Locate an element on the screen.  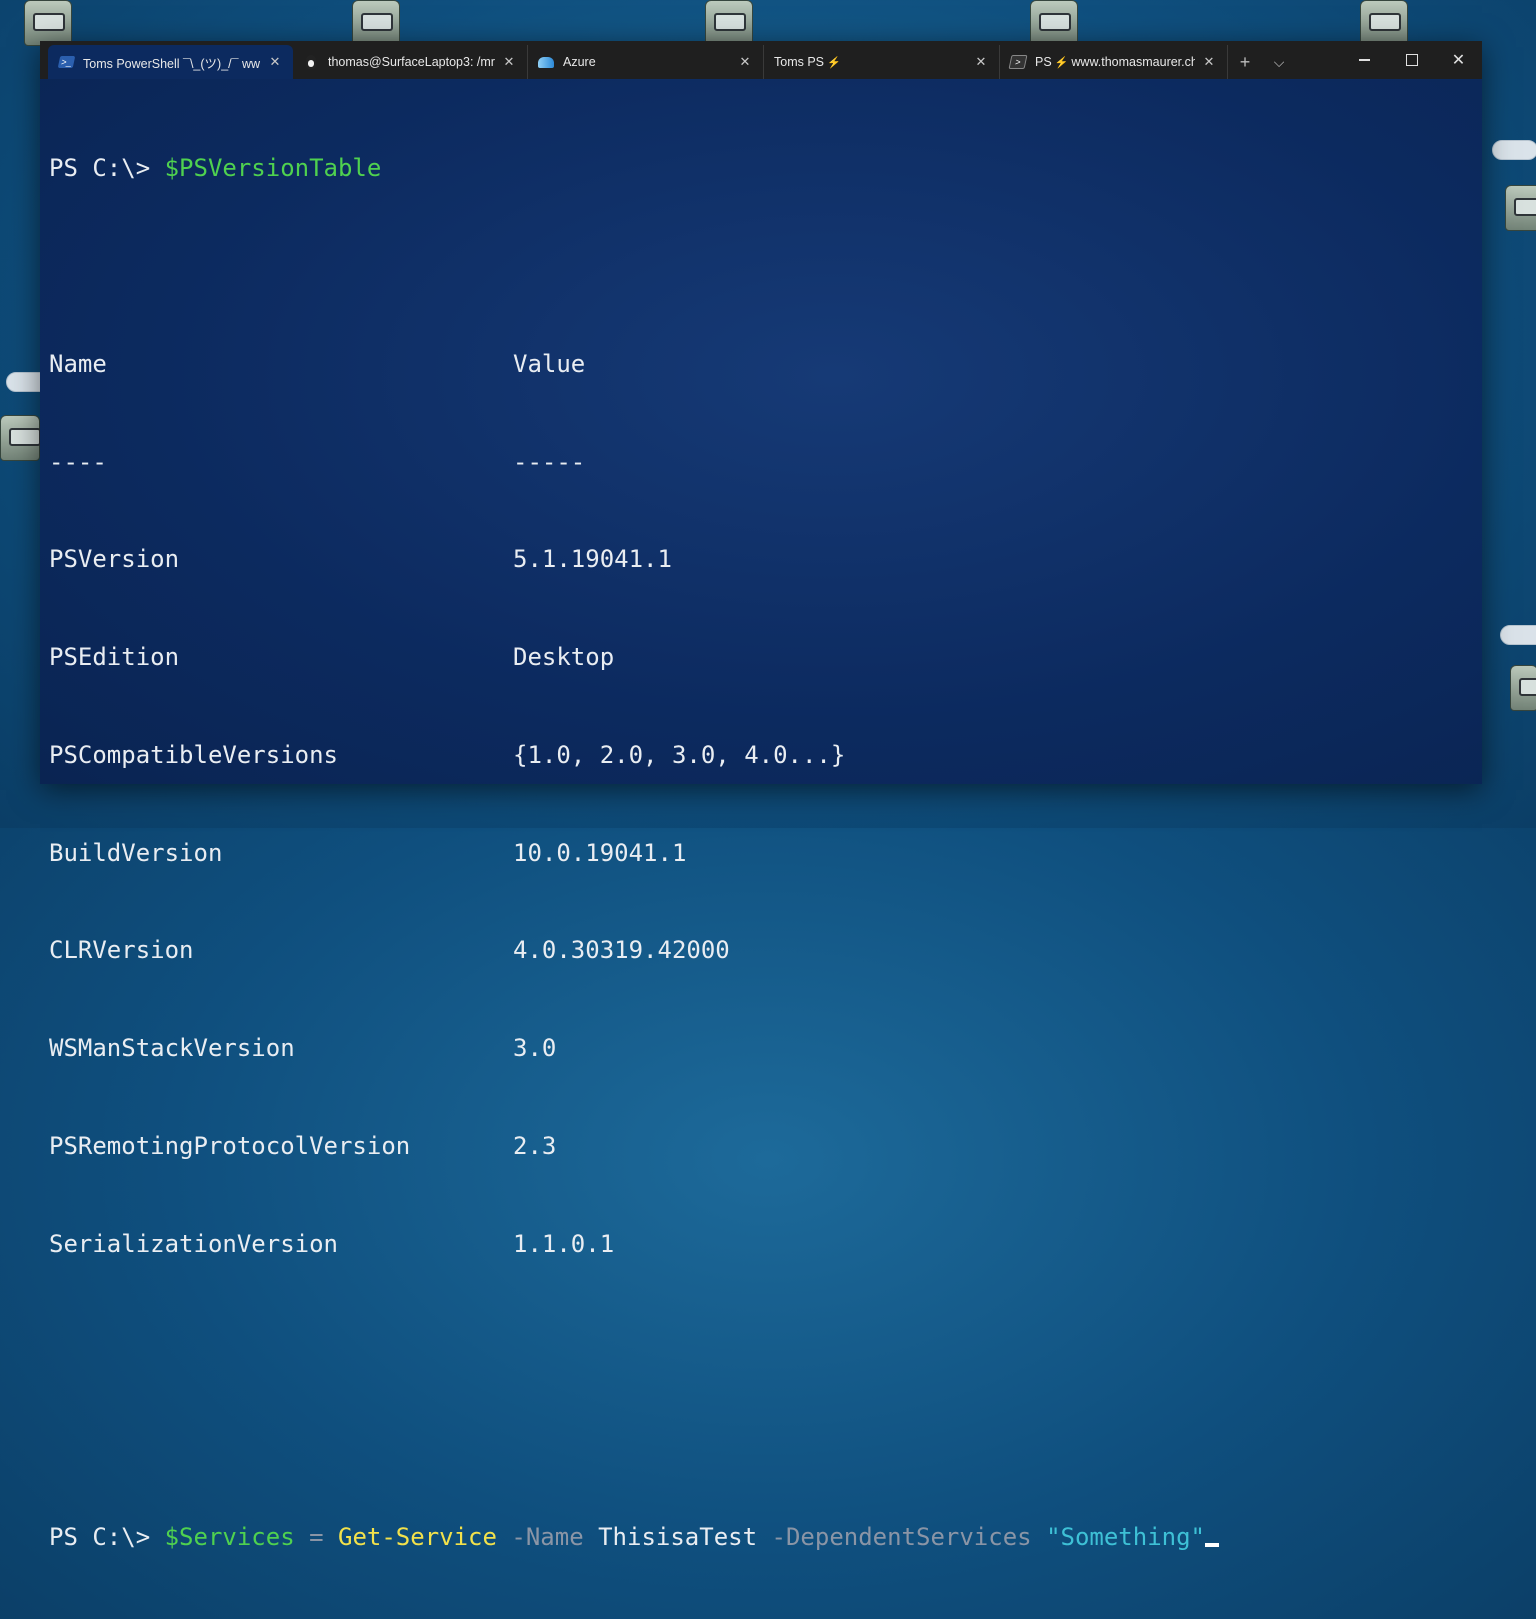
table-row: PSRemotingProtocolVersion 2.3 is located at coordinates (765, 1146).